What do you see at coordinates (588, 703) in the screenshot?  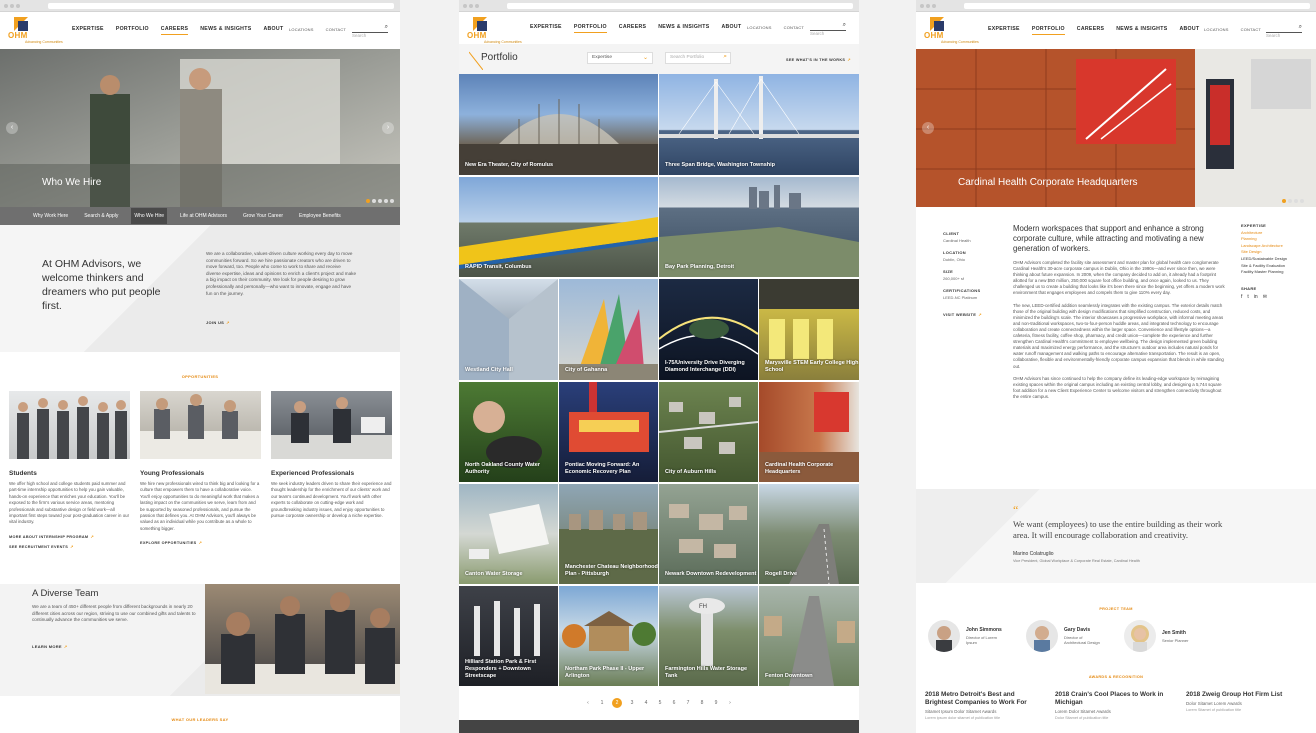 I see `prev-page-icon: ‹` at bounding box center [588, 703].